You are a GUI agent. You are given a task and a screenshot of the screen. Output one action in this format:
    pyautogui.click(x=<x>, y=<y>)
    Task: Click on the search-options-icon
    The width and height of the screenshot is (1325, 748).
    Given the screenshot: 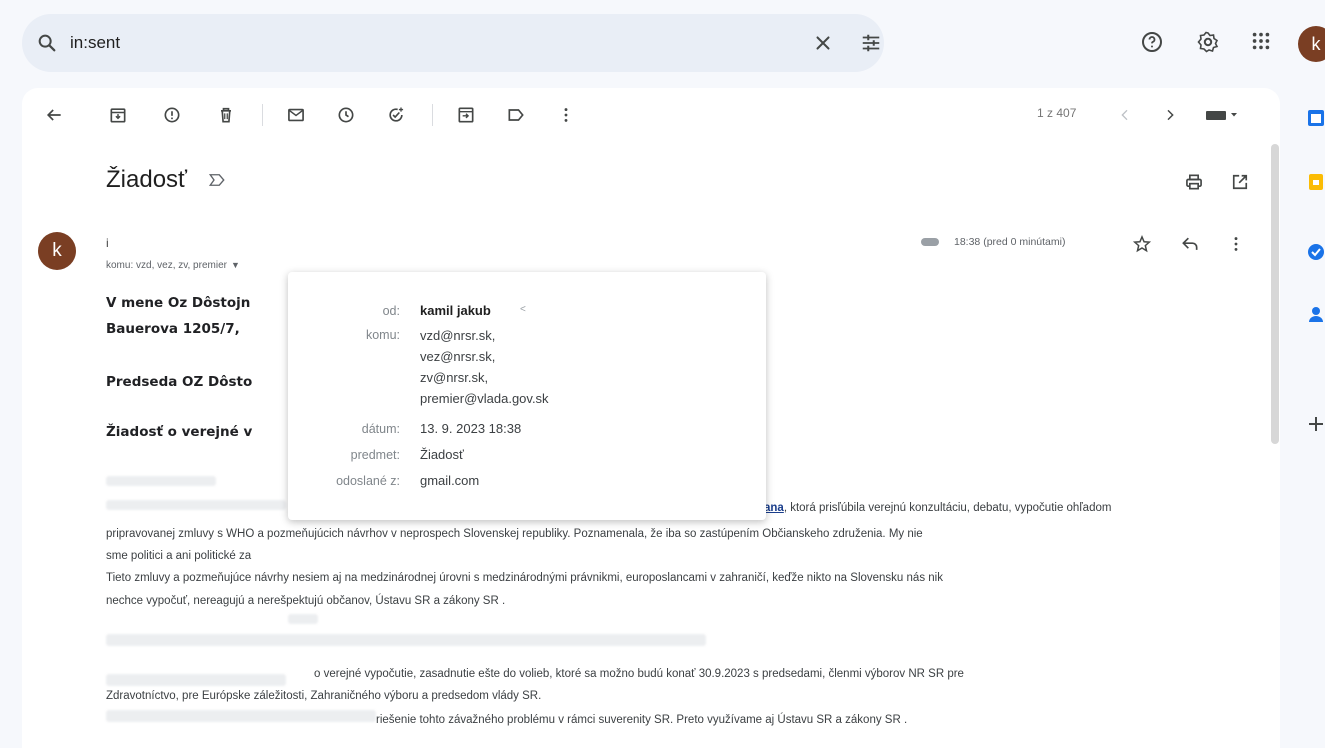 What is the action you would take?
    pyautogui.click(x=871, y=43)
    